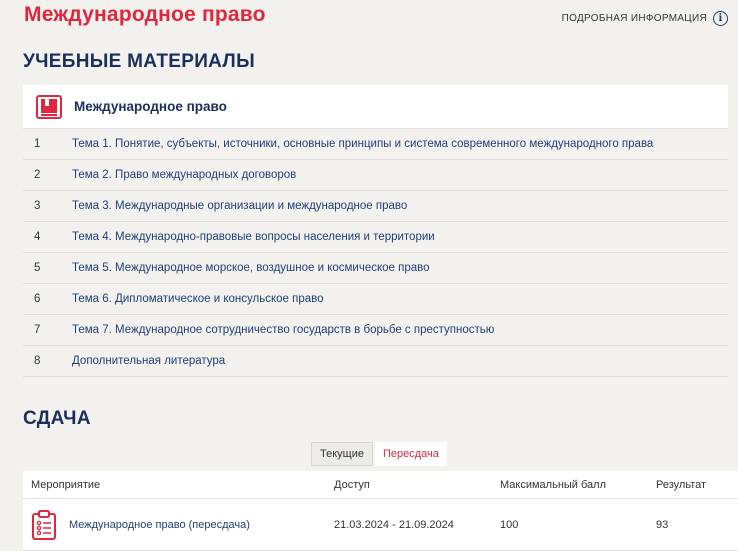 The width and height of the screenshot is (738, 551). I want to click on tab-retake: Пересдача, so click(410, 454).